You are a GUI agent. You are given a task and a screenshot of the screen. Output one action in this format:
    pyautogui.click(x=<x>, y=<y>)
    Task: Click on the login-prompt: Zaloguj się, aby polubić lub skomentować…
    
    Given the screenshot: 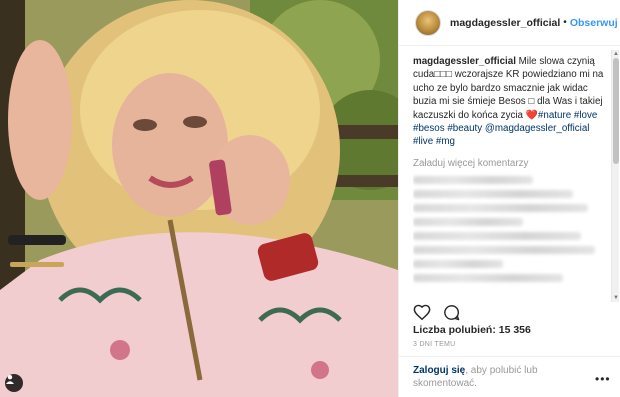 What is the action you would take?
    pyautogui.click(x=498, y=377)
    